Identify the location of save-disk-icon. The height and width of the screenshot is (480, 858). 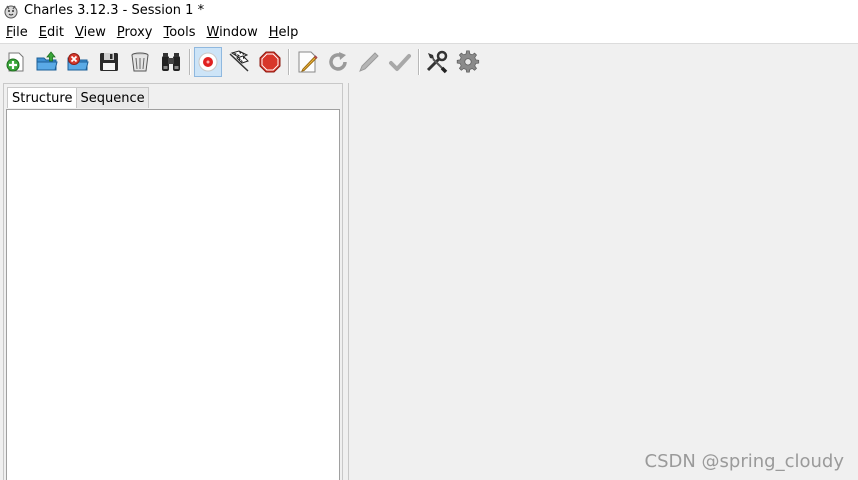
(109, 62).